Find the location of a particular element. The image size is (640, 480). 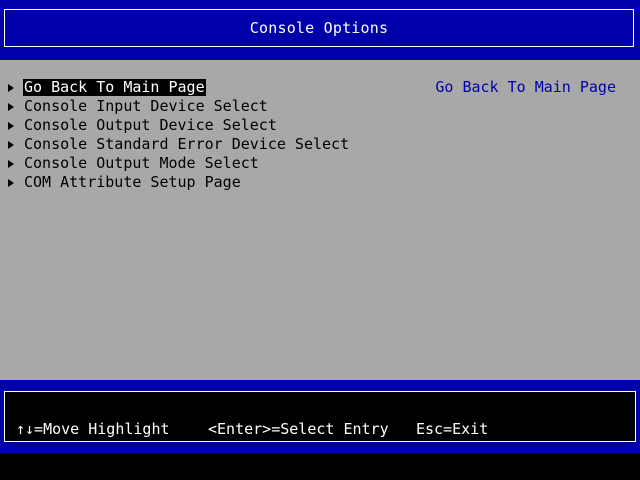

menu-item-label: Console Input Device Select is located at coordinates (146, 106).